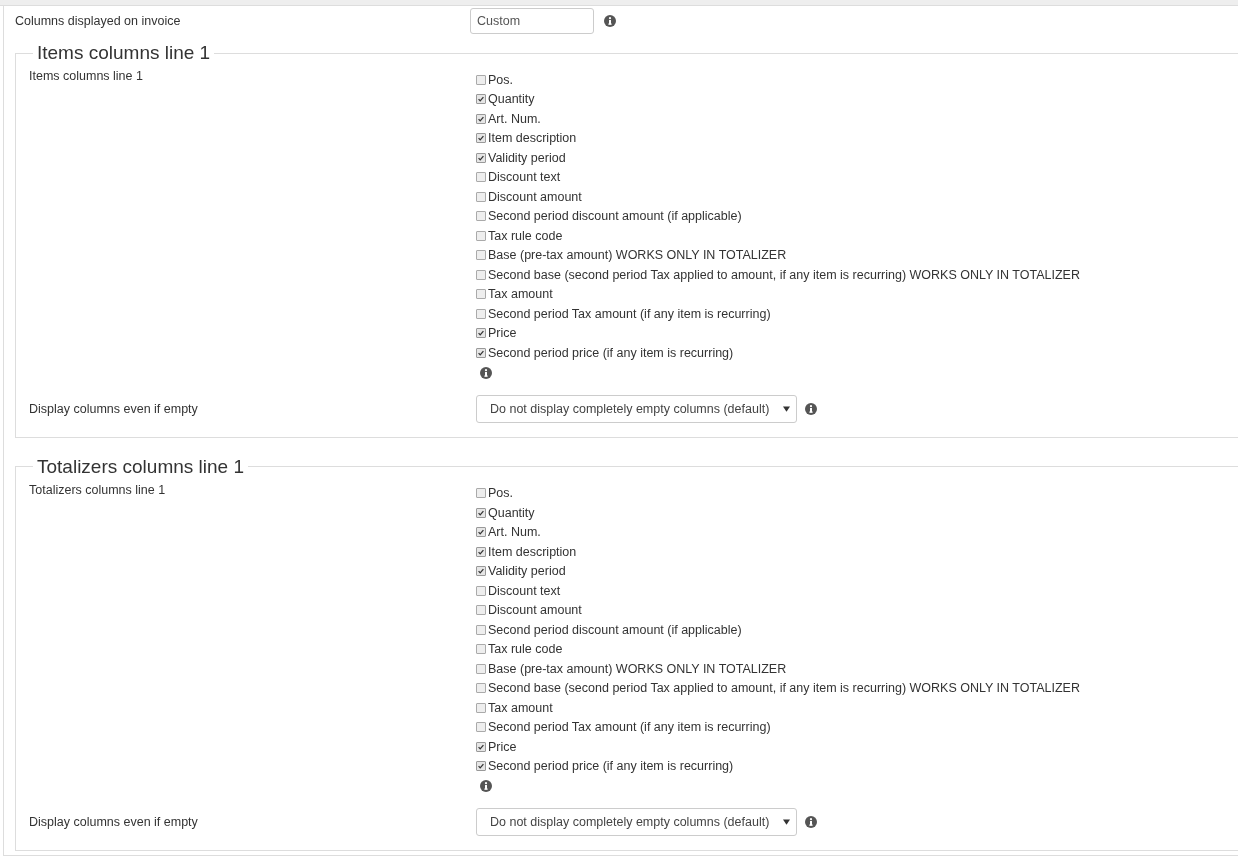 The height and width of the screenshot is (856, 1238). I want to click on field-label: Items columns line 1, so click(86, 76).